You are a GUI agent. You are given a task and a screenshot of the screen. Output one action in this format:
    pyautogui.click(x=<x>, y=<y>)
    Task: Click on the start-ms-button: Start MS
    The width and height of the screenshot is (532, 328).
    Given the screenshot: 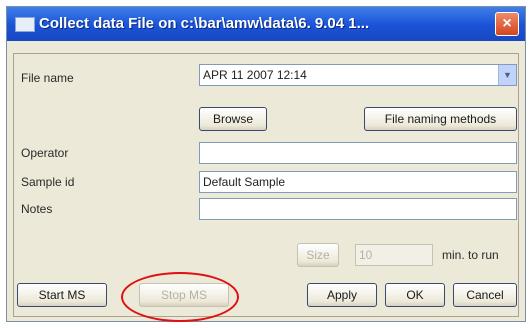 What is the action you would take?
    pyautogui.click(x=62, y=295)
    